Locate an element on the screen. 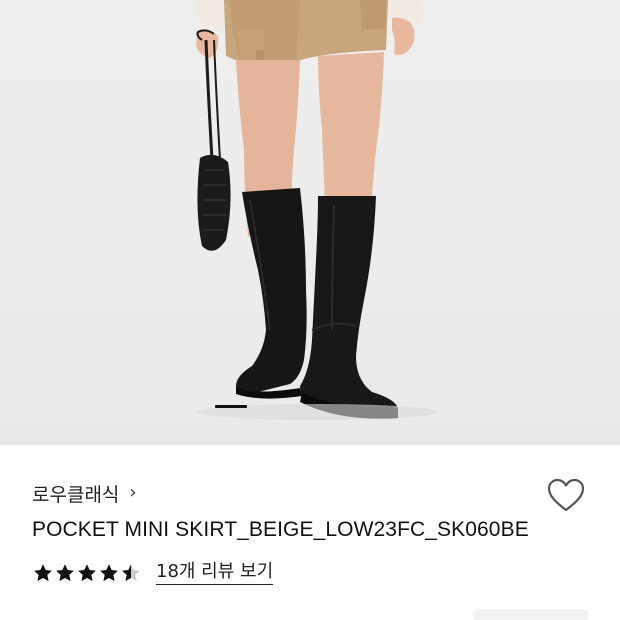 The width and height of the screenshot is (620, 620). wishlist-heart-button is located at coordinates (566, 496).